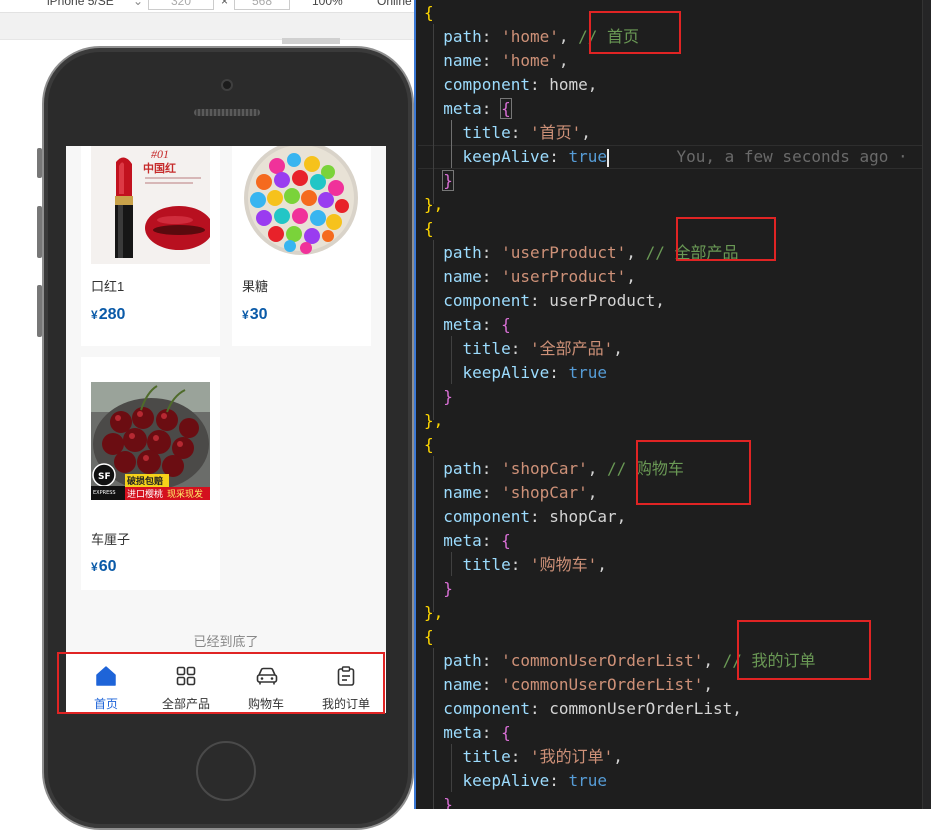 The image size is (931, 830). Describe the element at coordinates (39, 163) in the screenshot. I see `mute-switch` at that location.